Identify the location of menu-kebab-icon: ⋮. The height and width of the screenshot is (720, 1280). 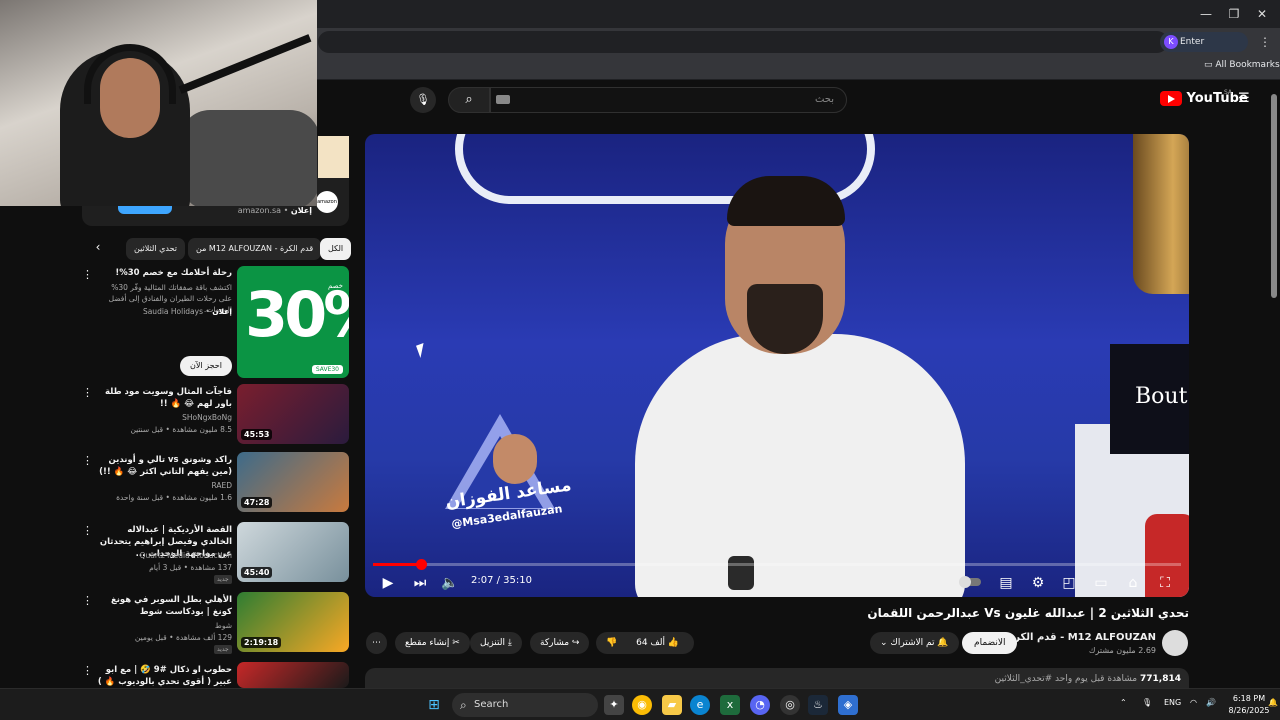
(1265, 42).